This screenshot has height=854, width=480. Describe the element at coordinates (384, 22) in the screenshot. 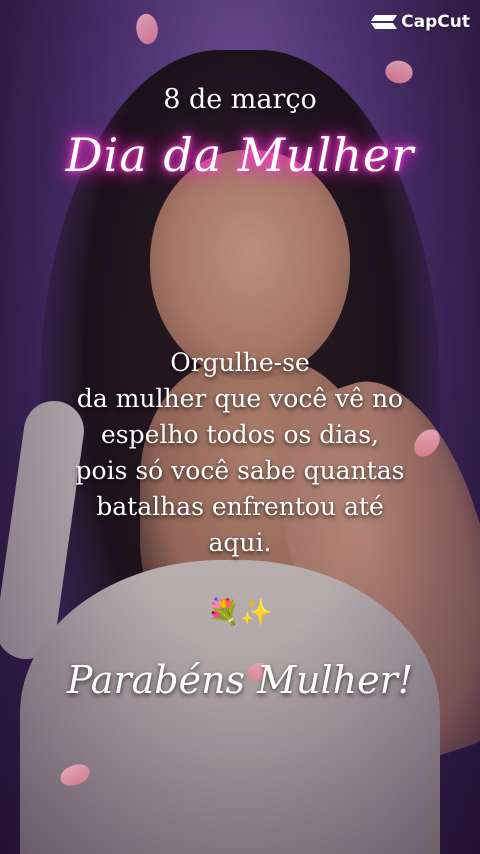

I see `capcut-logo-icon` at that location.